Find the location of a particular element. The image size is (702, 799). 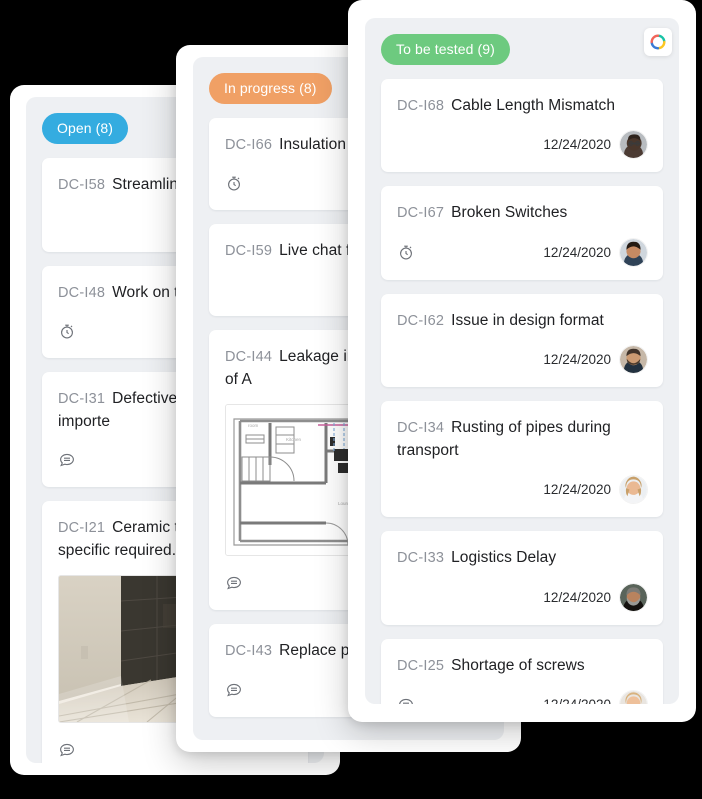

task-card: DC-I67 Broken Switches 12/24/2020 is located at coordinates (522, 233).